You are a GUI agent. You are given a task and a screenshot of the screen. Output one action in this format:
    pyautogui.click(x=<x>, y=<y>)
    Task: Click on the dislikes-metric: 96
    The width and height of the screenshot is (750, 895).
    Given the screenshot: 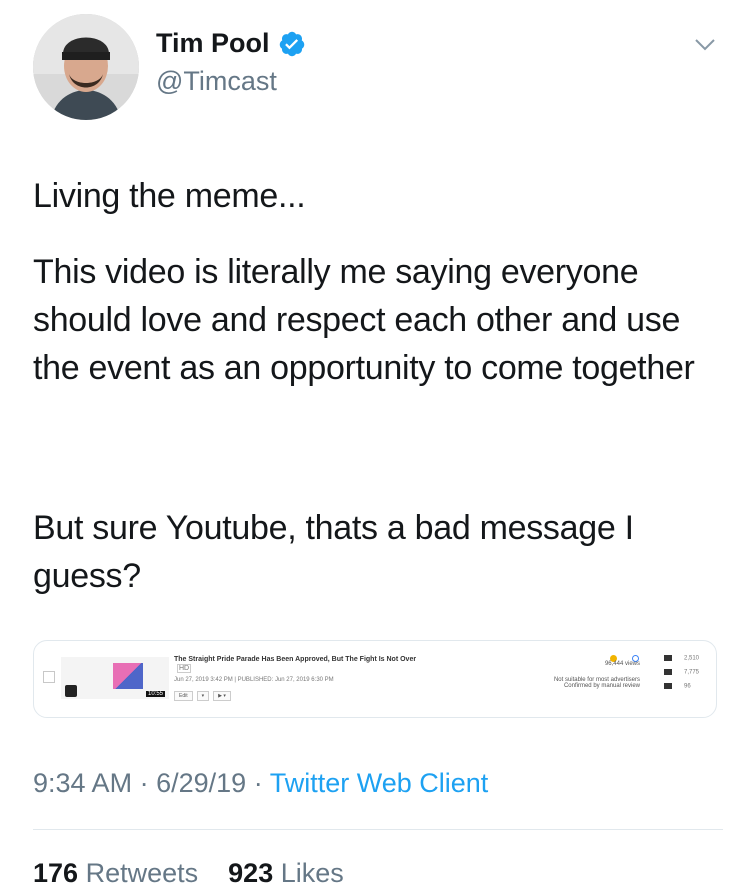 What is the action you would take?
    pyautogui.click(x=681, y=690)
    